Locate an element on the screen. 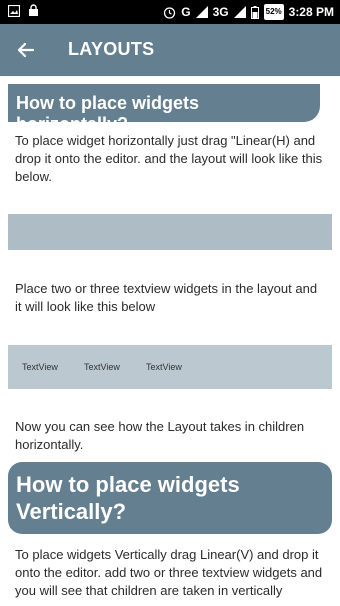 This screenshot has width=340, height=606. status-bar: G 3G 52% 3:28 PM is located at coordinates (170, 12).